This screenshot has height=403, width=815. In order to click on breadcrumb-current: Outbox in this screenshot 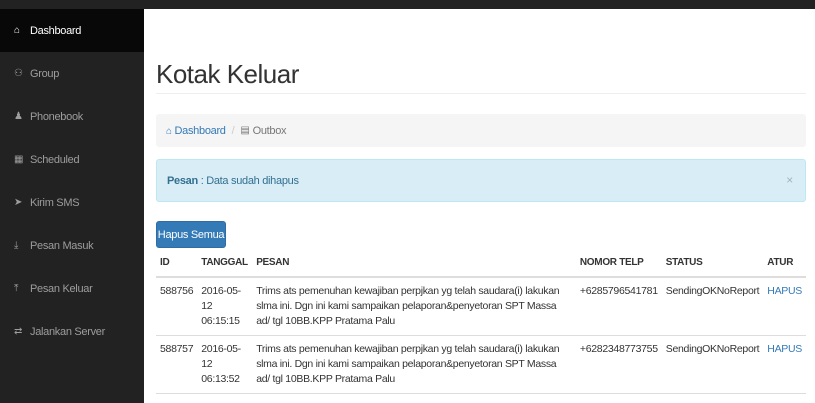, I will do `click(269, 130)`.